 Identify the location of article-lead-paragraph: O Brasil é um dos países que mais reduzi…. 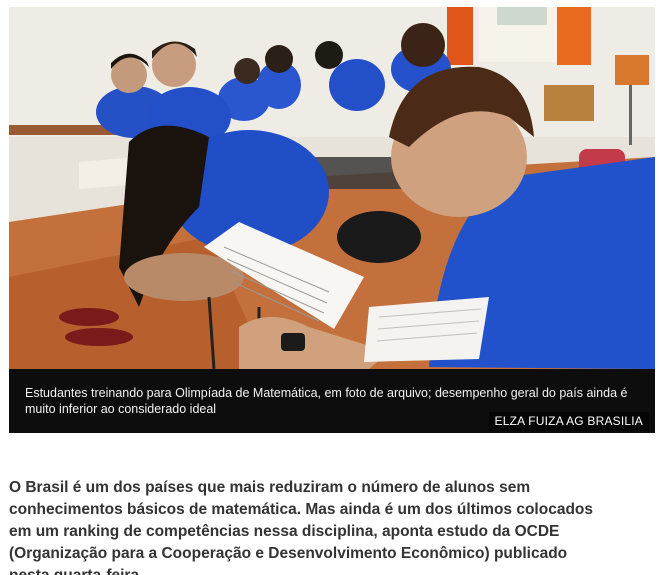
(301, 526).